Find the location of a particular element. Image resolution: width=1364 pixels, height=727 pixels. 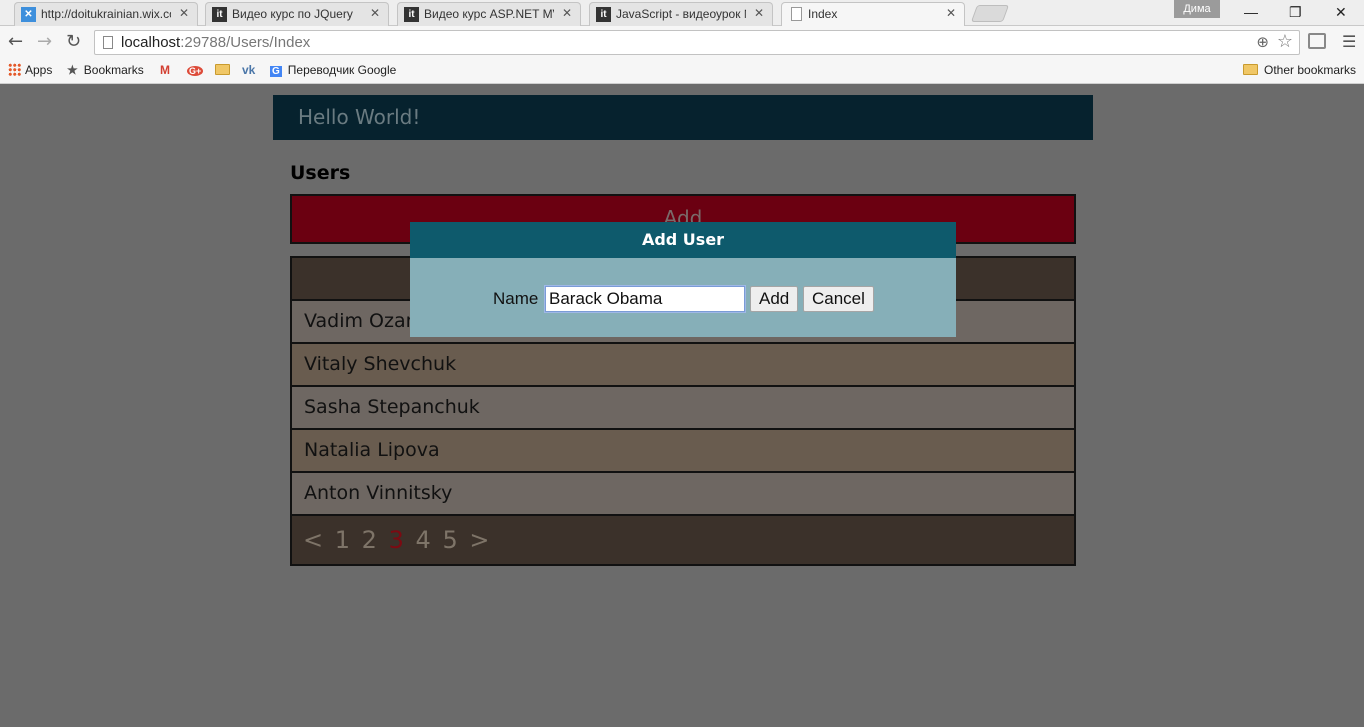

dialog-cancel-button: Cancel is located at coordinates (838, 299).